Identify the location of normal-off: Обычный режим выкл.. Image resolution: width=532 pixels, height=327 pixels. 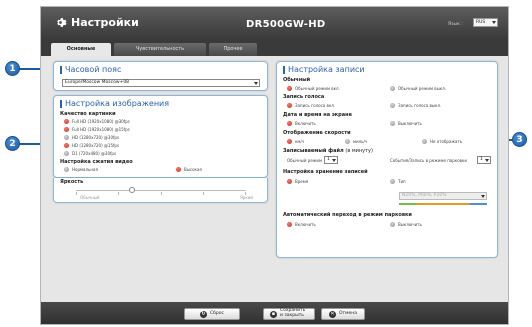
(418, 88).